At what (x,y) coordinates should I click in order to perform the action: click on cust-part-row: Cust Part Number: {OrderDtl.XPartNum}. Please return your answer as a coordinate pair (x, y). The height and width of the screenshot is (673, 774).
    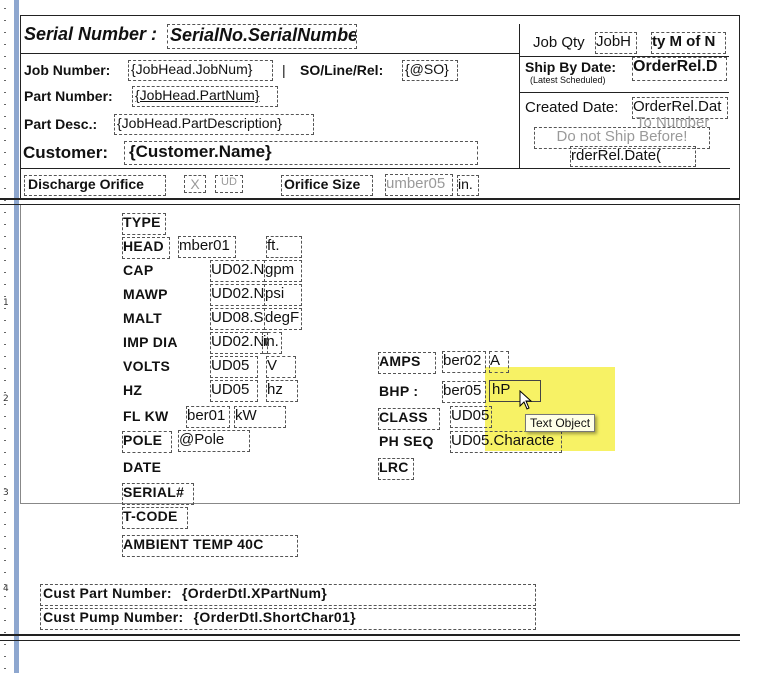
    Looking at the image, I should click on (288, 595).